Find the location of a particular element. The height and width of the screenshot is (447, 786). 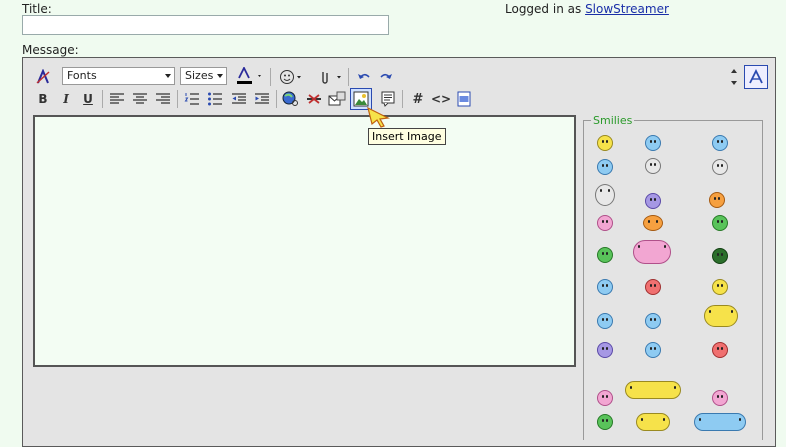

outdent-icon is located at coordinates (239, 99).